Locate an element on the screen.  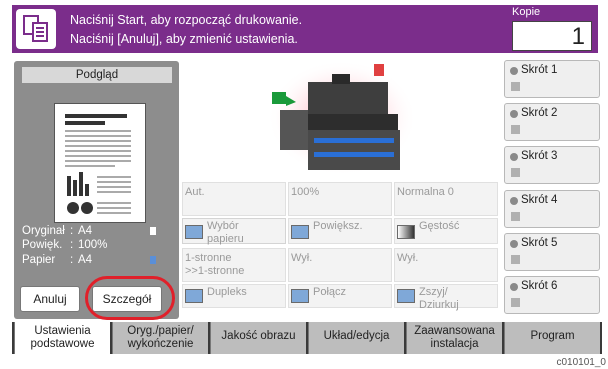
shortcut-3-button: Skrót 3 is located at coordinates (552, 165).